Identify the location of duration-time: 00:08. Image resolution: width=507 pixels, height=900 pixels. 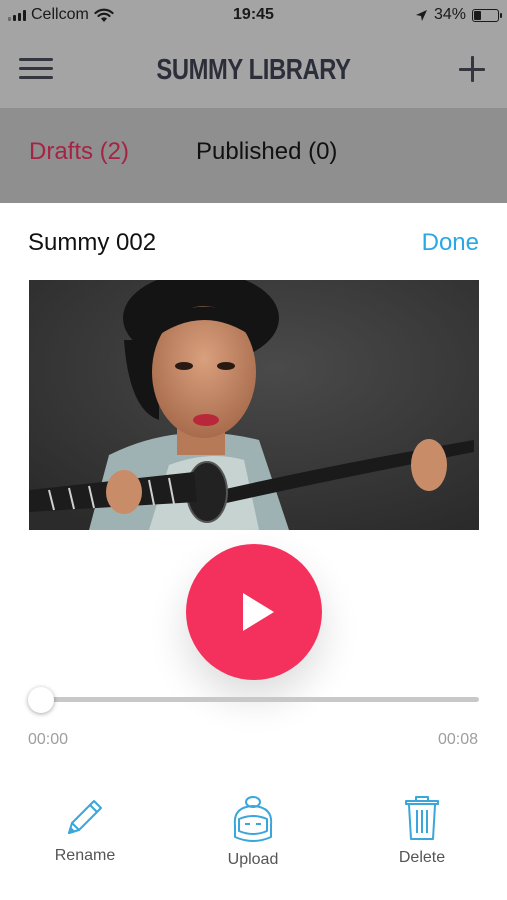
(457, 739).